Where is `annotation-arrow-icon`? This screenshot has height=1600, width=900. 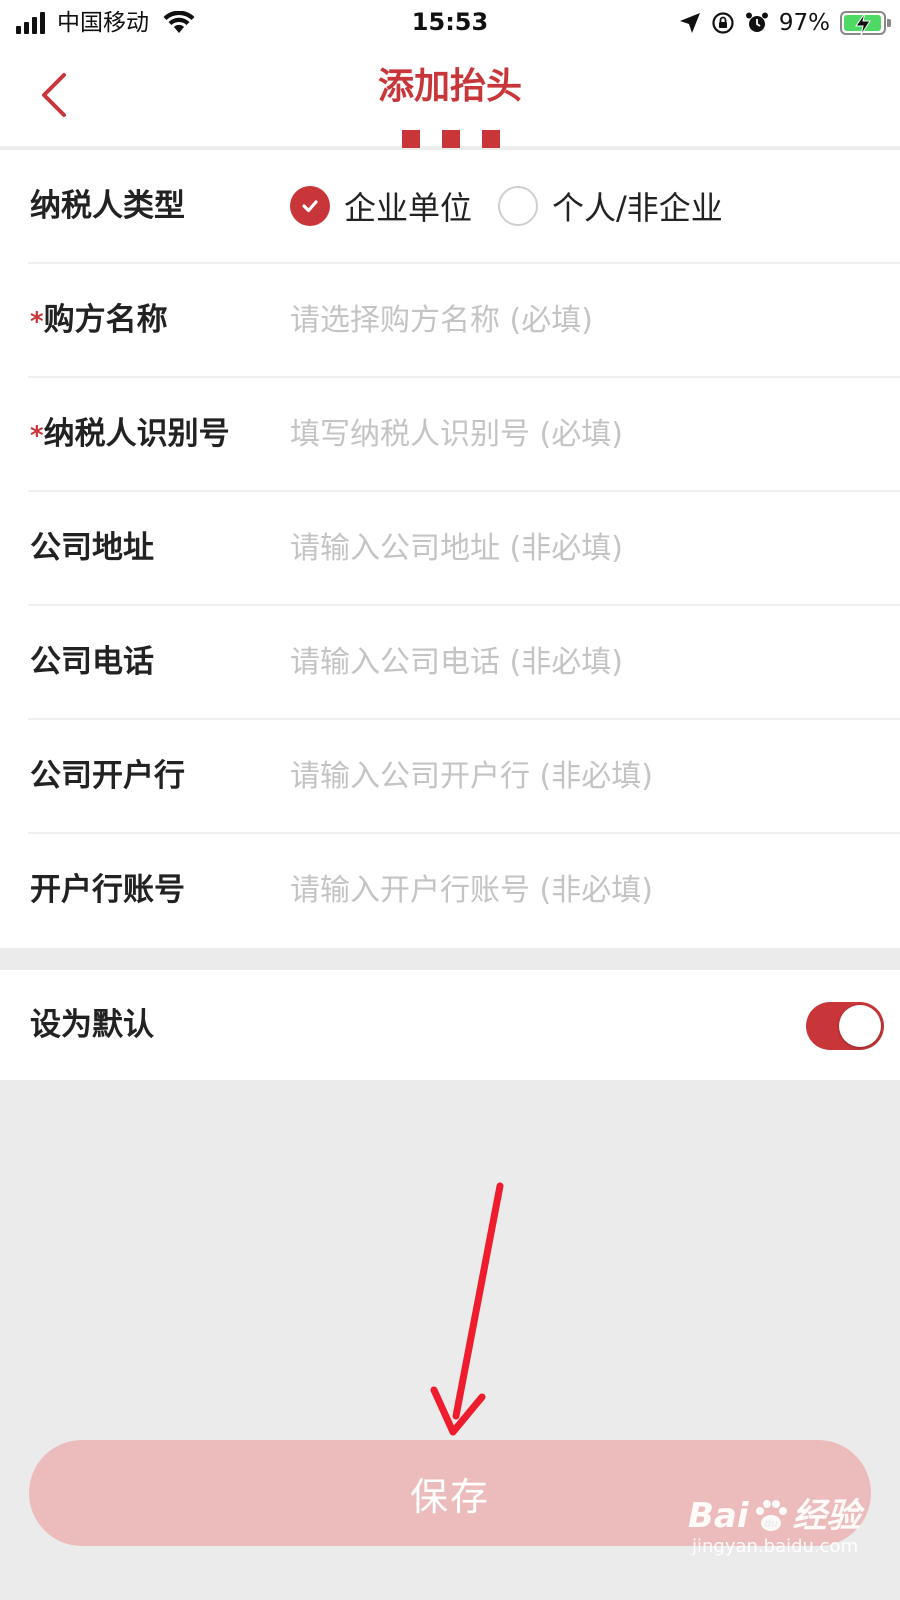 annotation-arrow-icon is located at coordinates (467, 1309).